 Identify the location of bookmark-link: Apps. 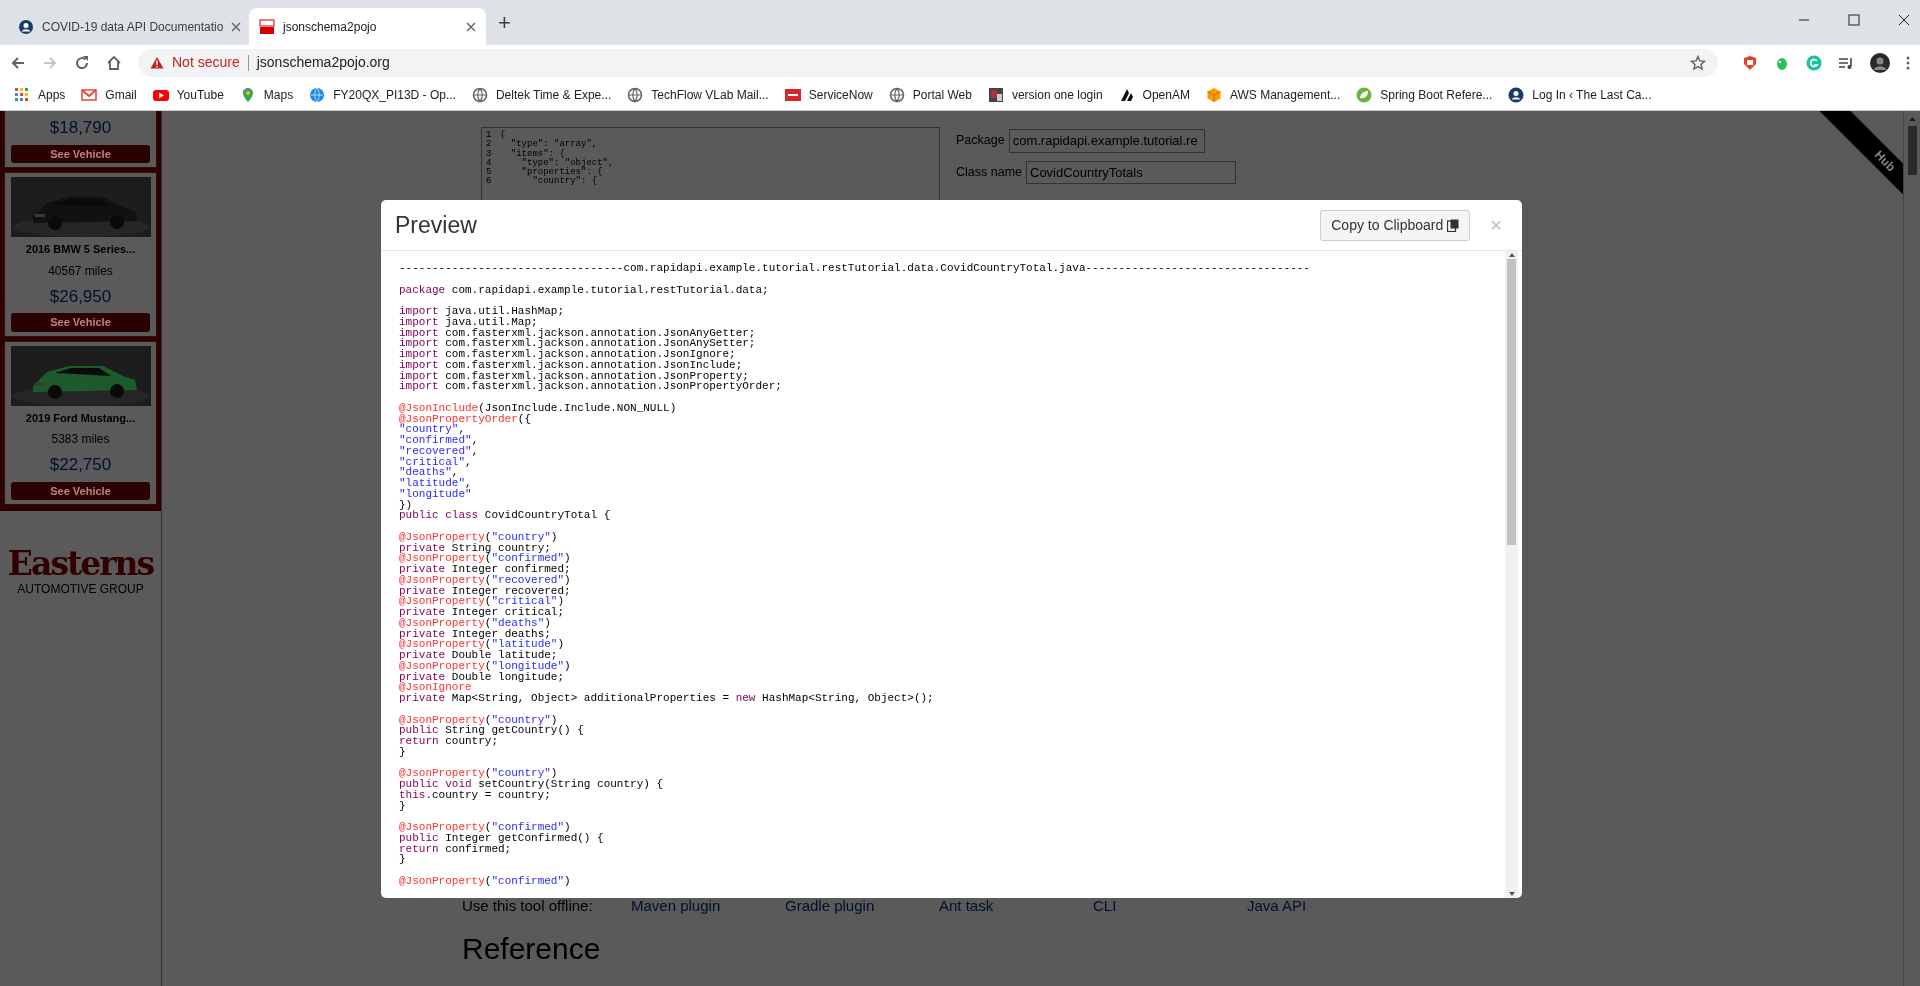
(40, 95).